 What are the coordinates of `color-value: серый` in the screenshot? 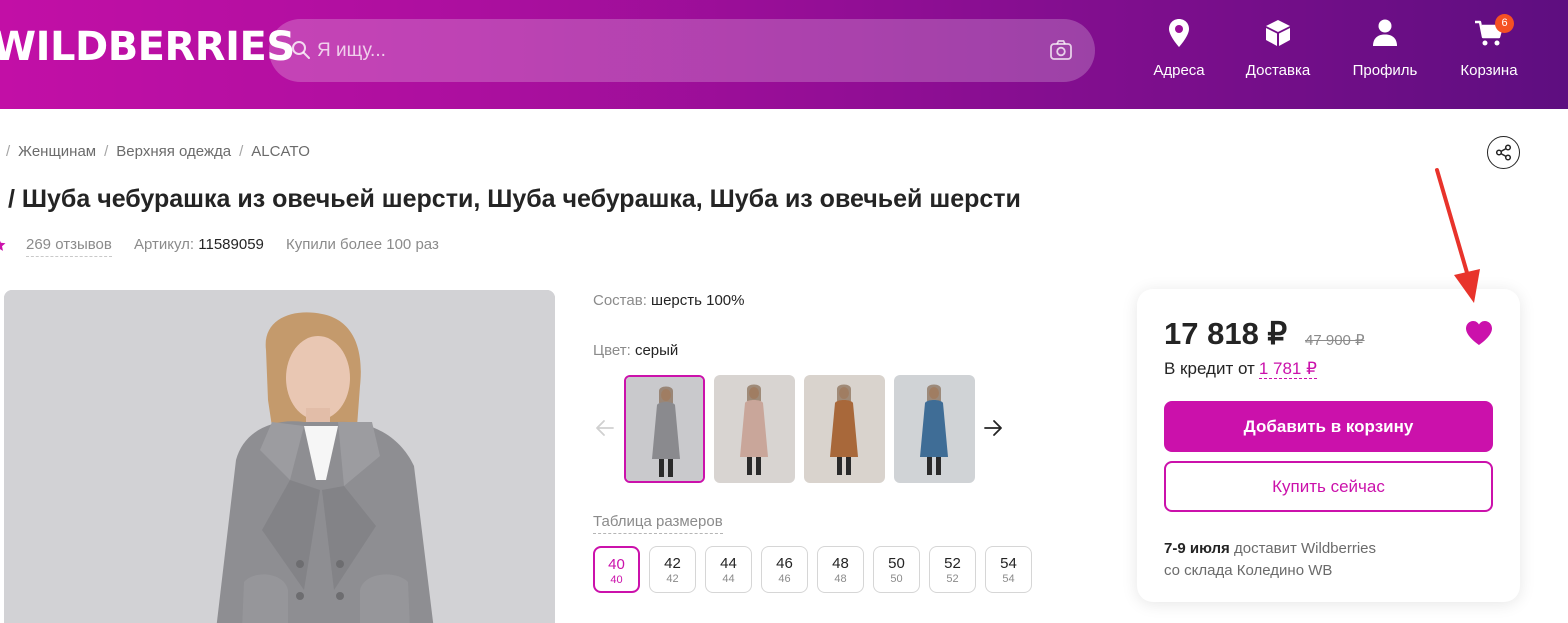 It's located at (656, 350).